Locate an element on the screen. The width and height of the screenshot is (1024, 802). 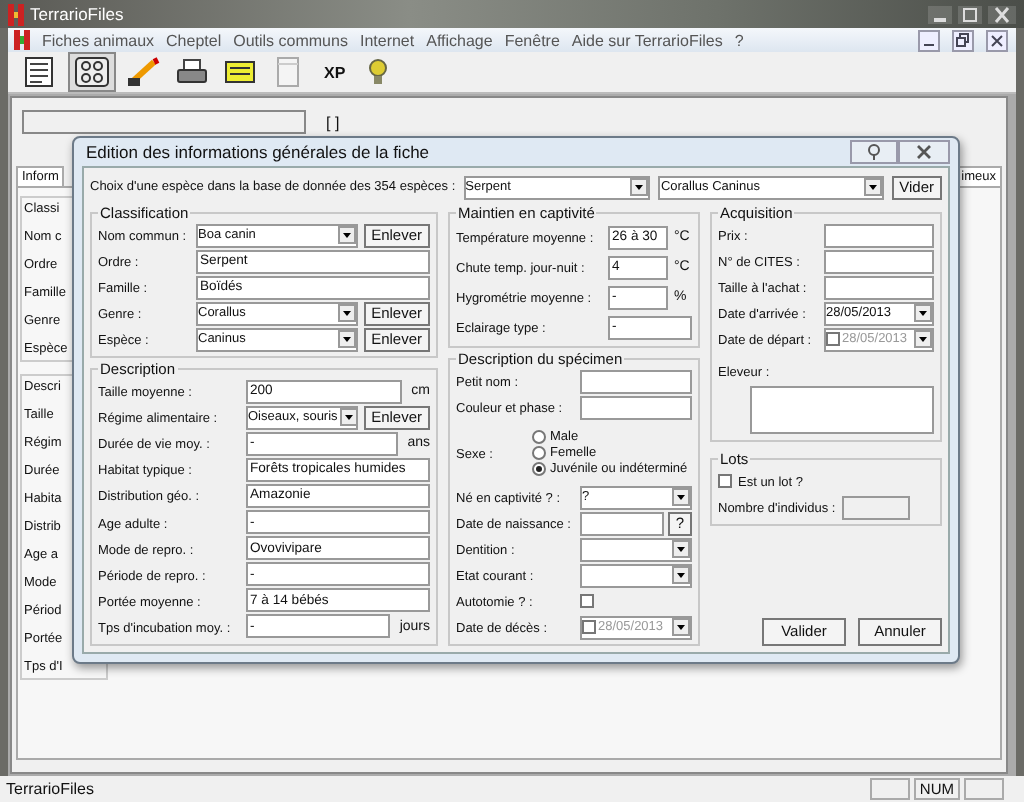
window-title: TerrarioFiles is located at coordinates (77, 14).